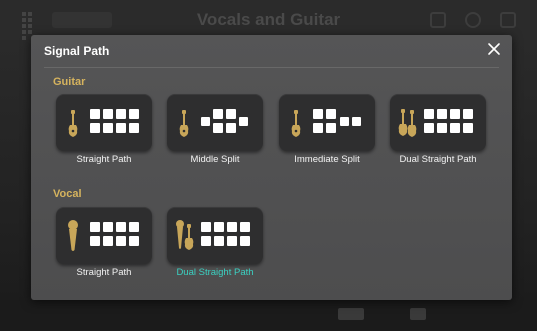 Image resolution: width=537 pixels, height=331 pixels. I want to click on option-guitar-immediate-split: Immediate Split, so click(327, 129).